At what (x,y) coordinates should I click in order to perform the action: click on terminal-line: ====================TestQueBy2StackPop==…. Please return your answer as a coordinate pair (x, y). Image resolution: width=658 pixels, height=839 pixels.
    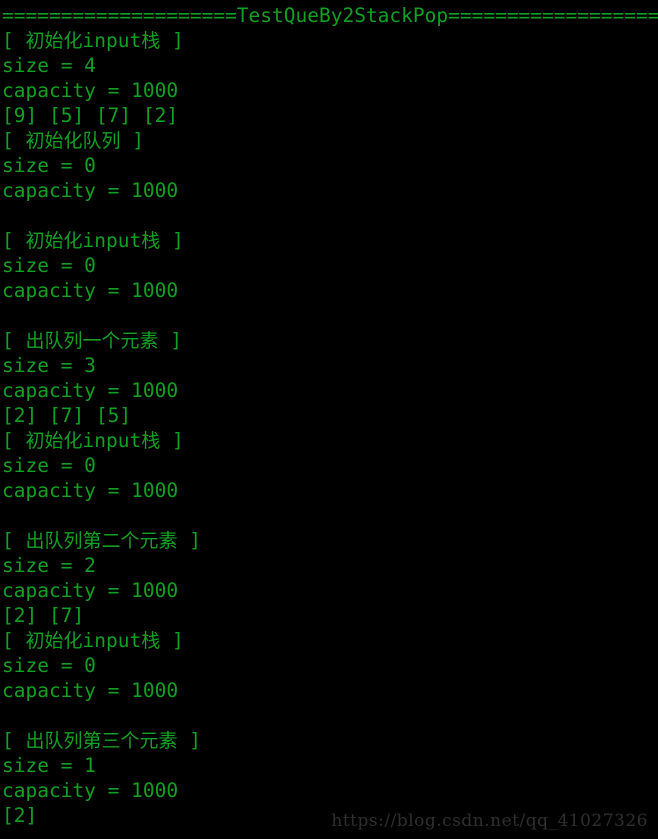
    Looking at the image, I should click on (330, 15).